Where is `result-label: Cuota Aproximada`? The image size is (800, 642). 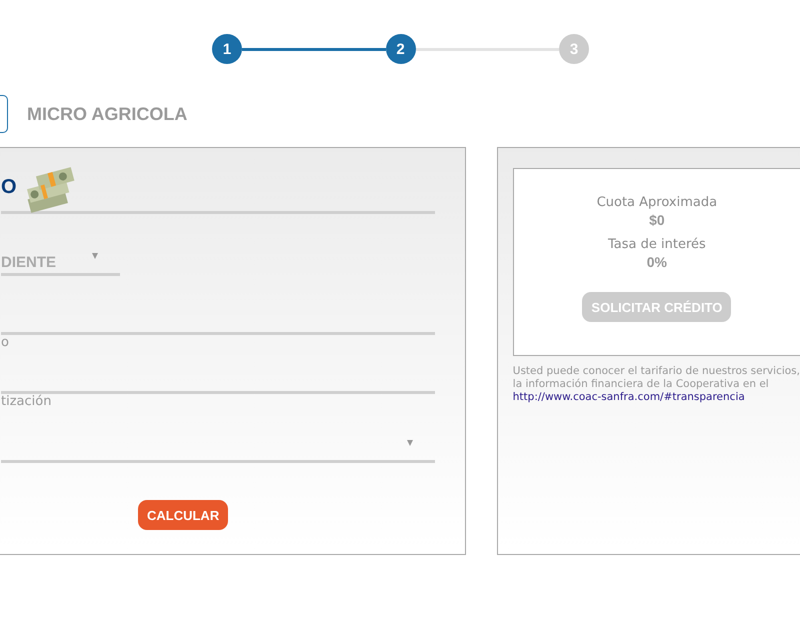 result-label: Cuota Aproximada is located at coordinates (657, 202).